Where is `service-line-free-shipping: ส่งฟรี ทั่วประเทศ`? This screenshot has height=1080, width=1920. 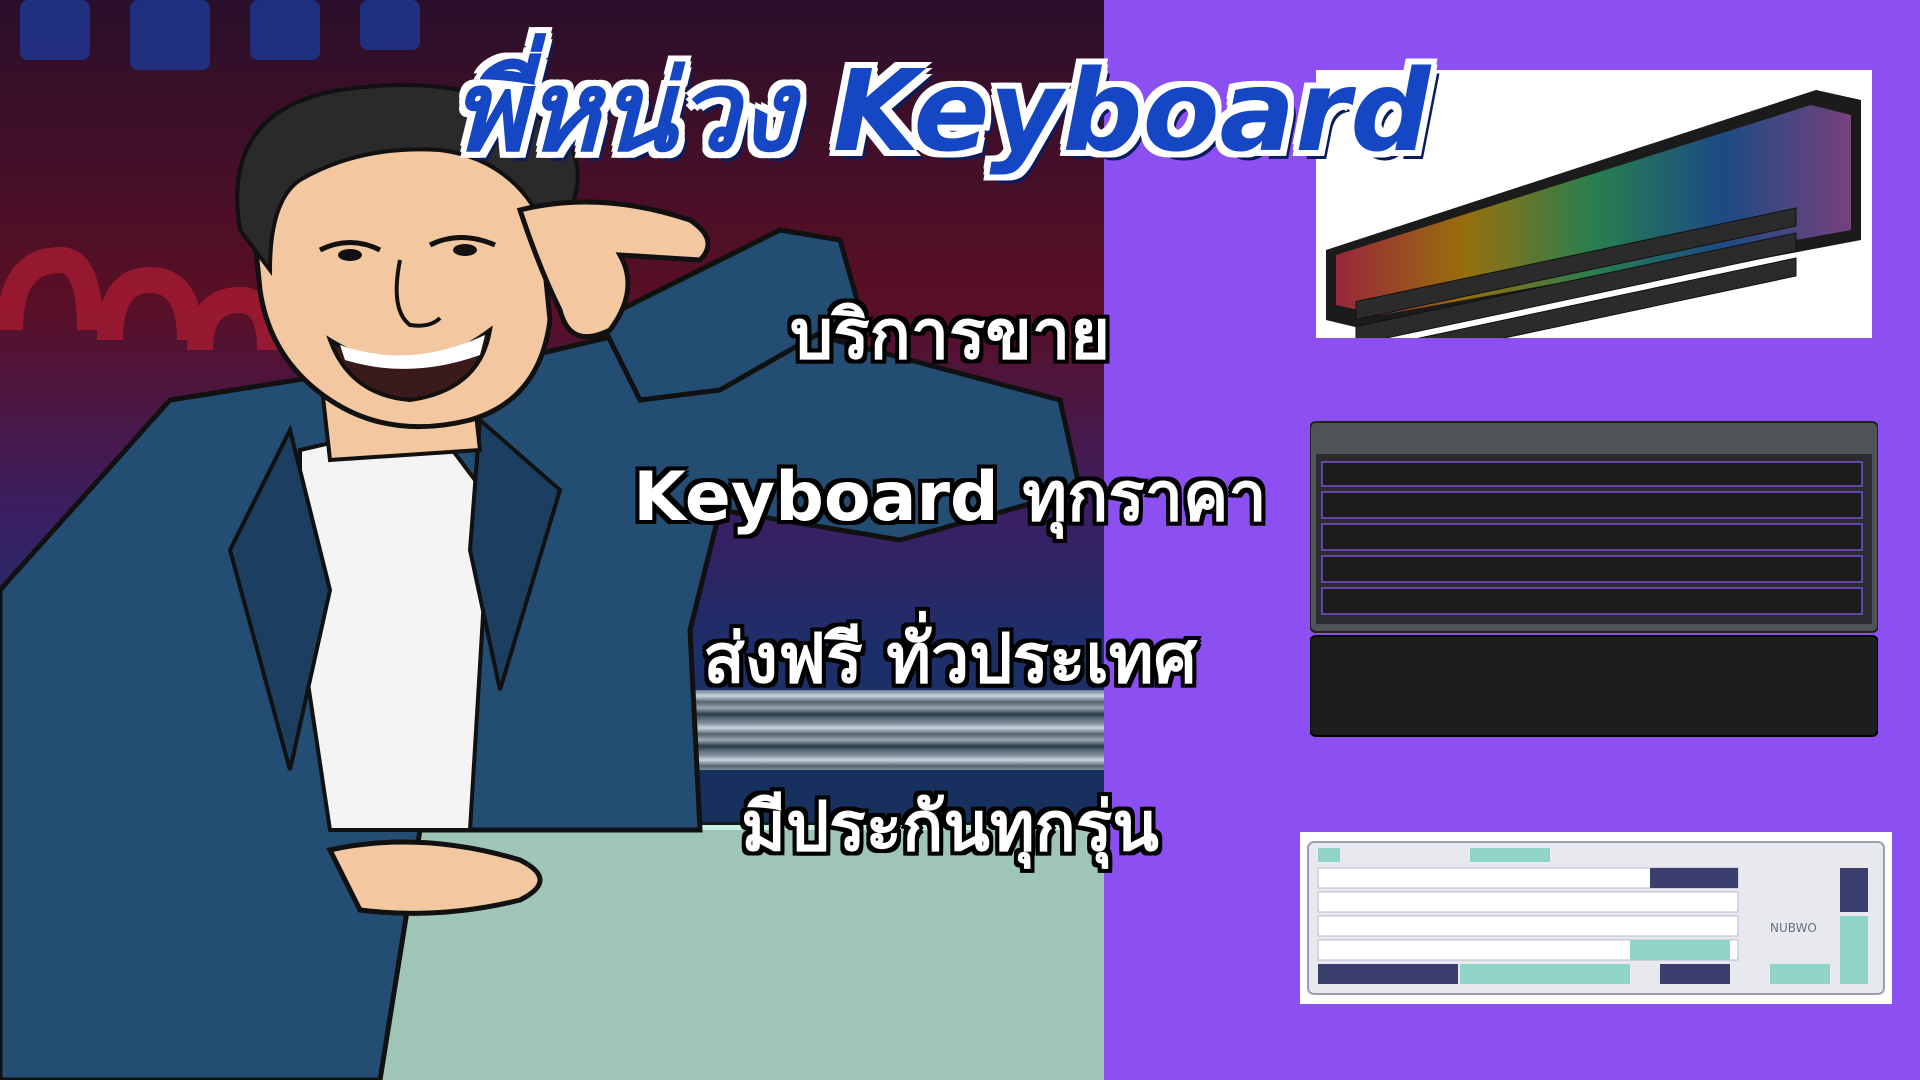
service-line-free-shipping: ส่งฟรี ทั่วประเทศ is located at coordinates (950, 659).